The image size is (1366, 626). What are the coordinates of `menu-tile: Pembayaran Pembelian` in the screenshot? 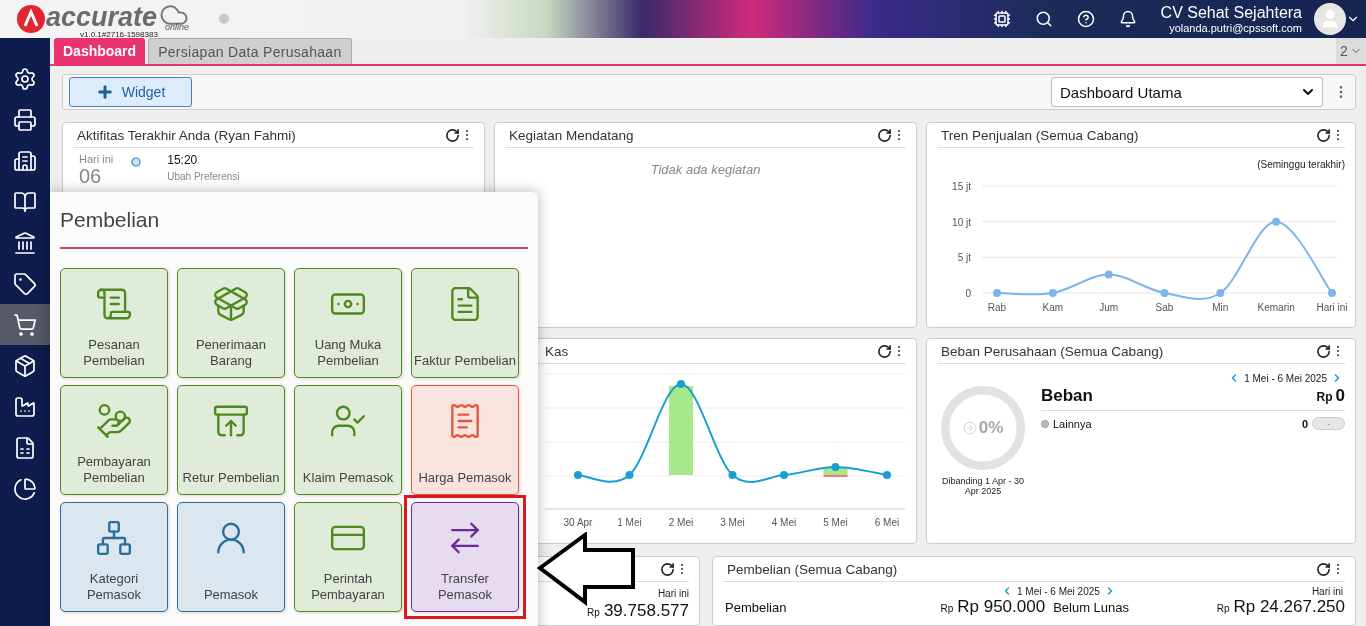 It's located at (114, 440).